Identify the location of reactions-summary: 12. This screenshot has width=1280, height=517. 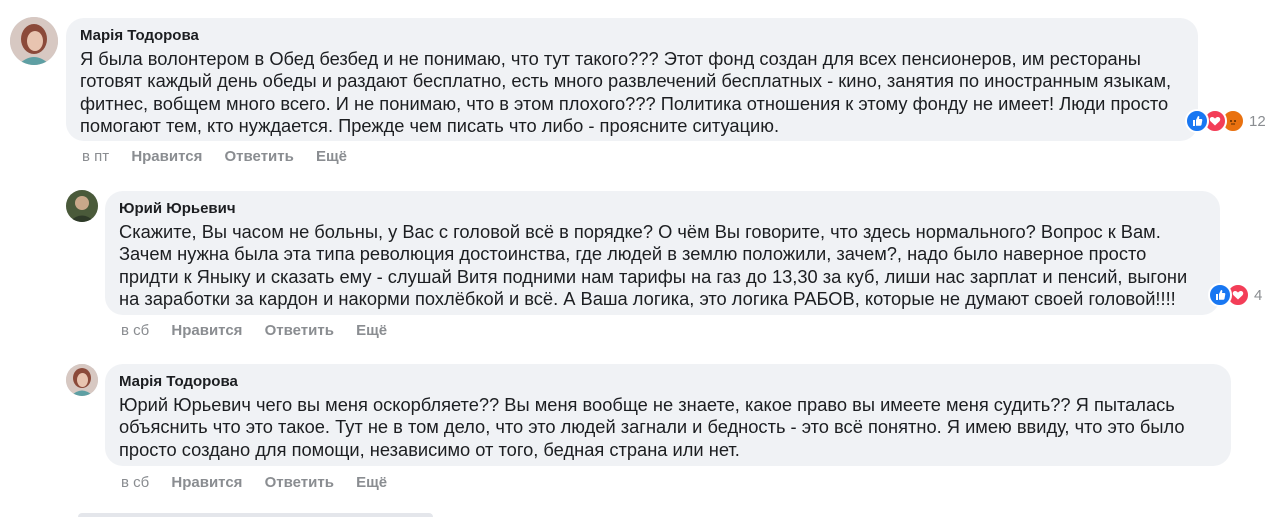
(1225, 121).